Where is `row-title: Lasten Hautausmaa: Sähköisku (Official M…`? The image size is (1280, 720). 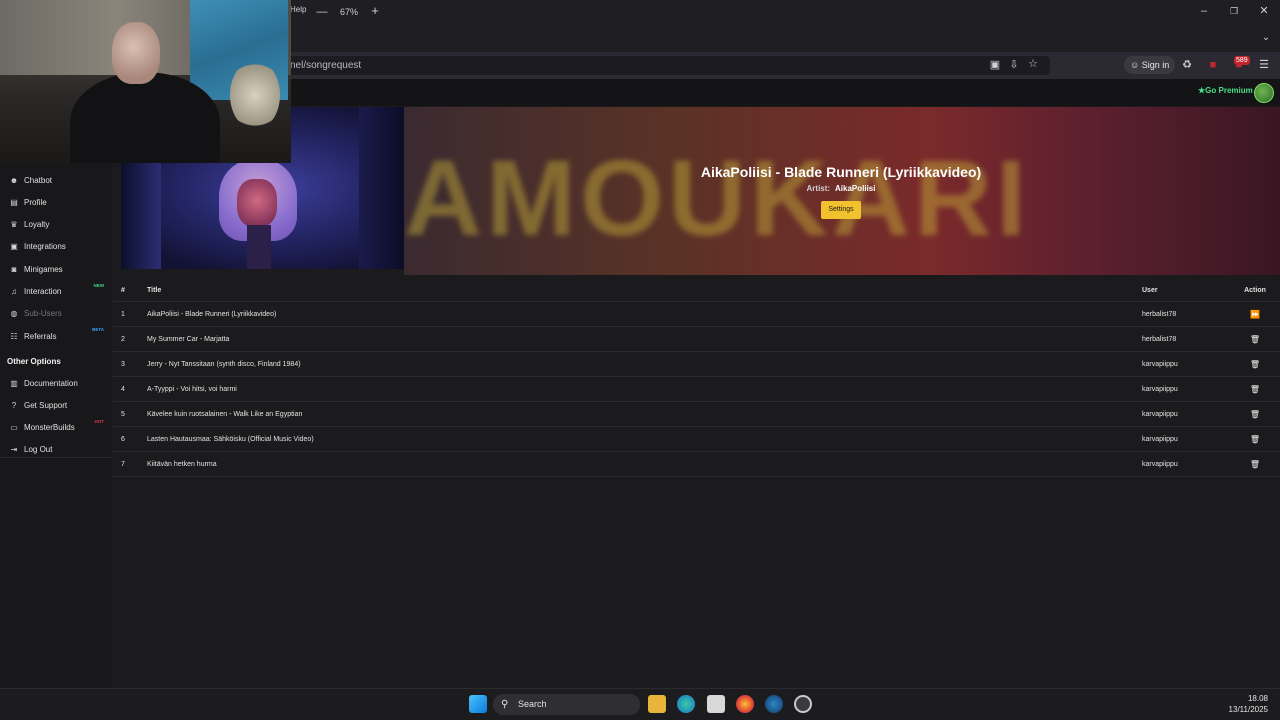
row-title: Lasten Hautausmaa: Sähköisku (Official M… is located at coordinates (230, 439).